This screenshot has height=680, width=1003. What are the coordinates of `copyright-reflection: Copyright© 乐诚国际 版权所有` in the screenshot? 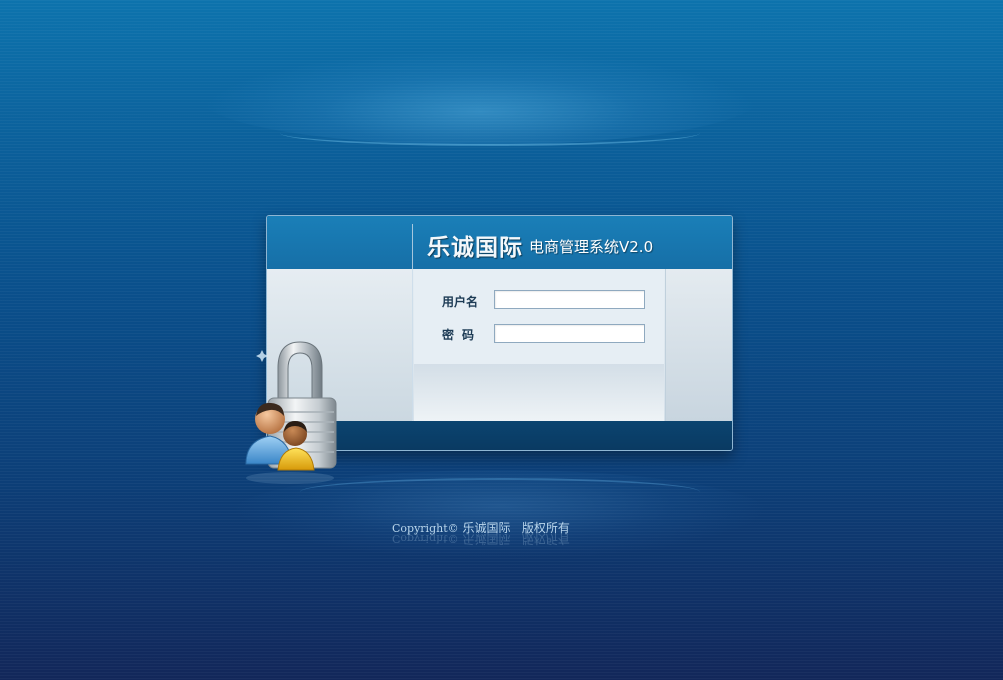 It's located at (481, 539).